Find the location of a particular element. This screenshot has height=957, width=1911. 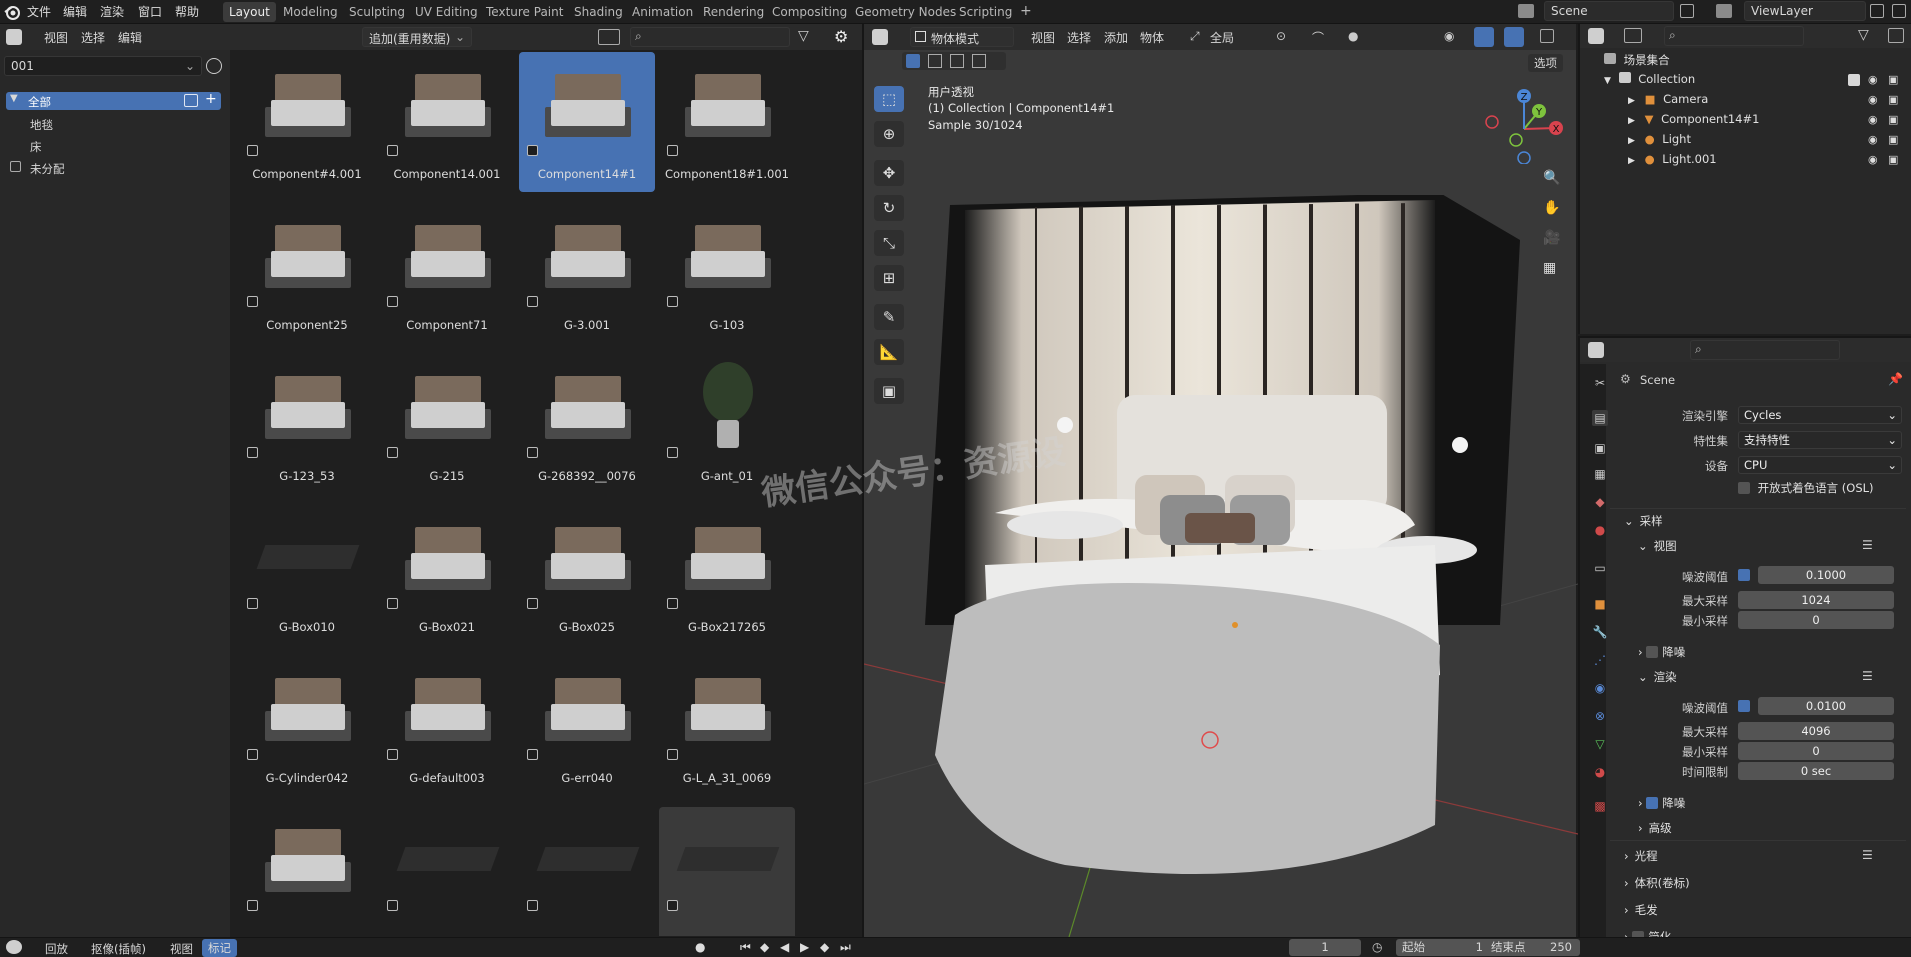

asset-item: G-err040 is located at coordinates (587, 726).